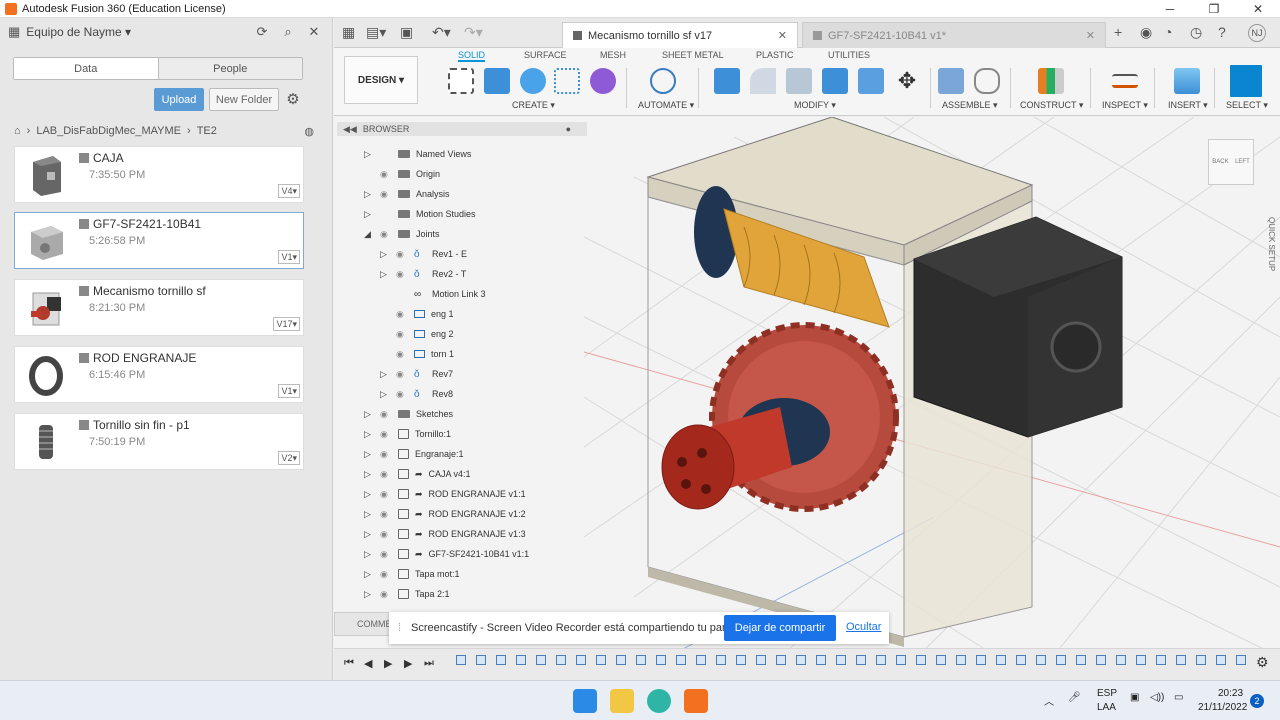 Image resolution: width=1280 pixels, height=720 pixels. Describe the element at coordinates (835, 81) in the screenshot. I see `combine-icon` at that location.